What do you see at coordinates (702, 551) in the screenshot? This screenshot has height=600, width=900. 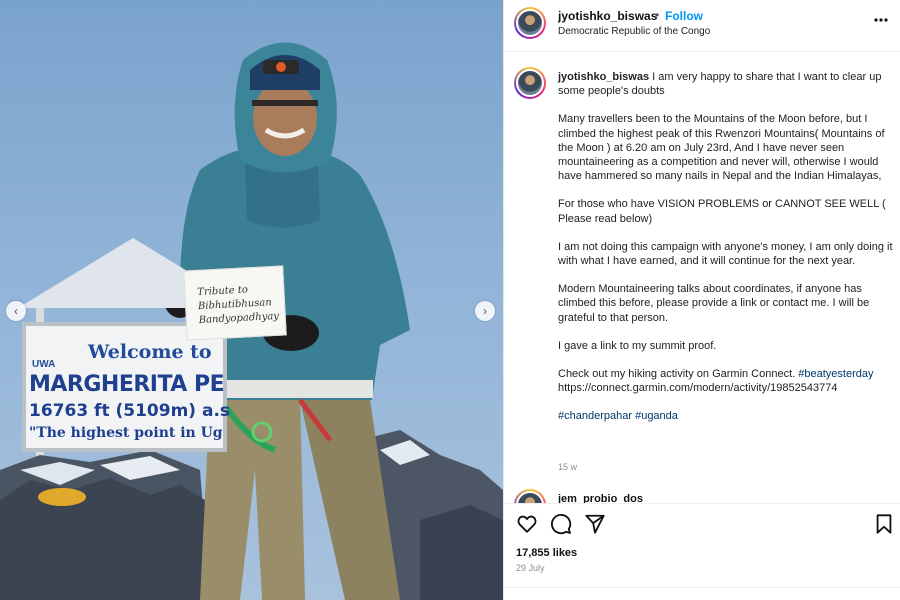 I see `post-actions: 17,855 likes 29 July` at bounding box center [702, 551].